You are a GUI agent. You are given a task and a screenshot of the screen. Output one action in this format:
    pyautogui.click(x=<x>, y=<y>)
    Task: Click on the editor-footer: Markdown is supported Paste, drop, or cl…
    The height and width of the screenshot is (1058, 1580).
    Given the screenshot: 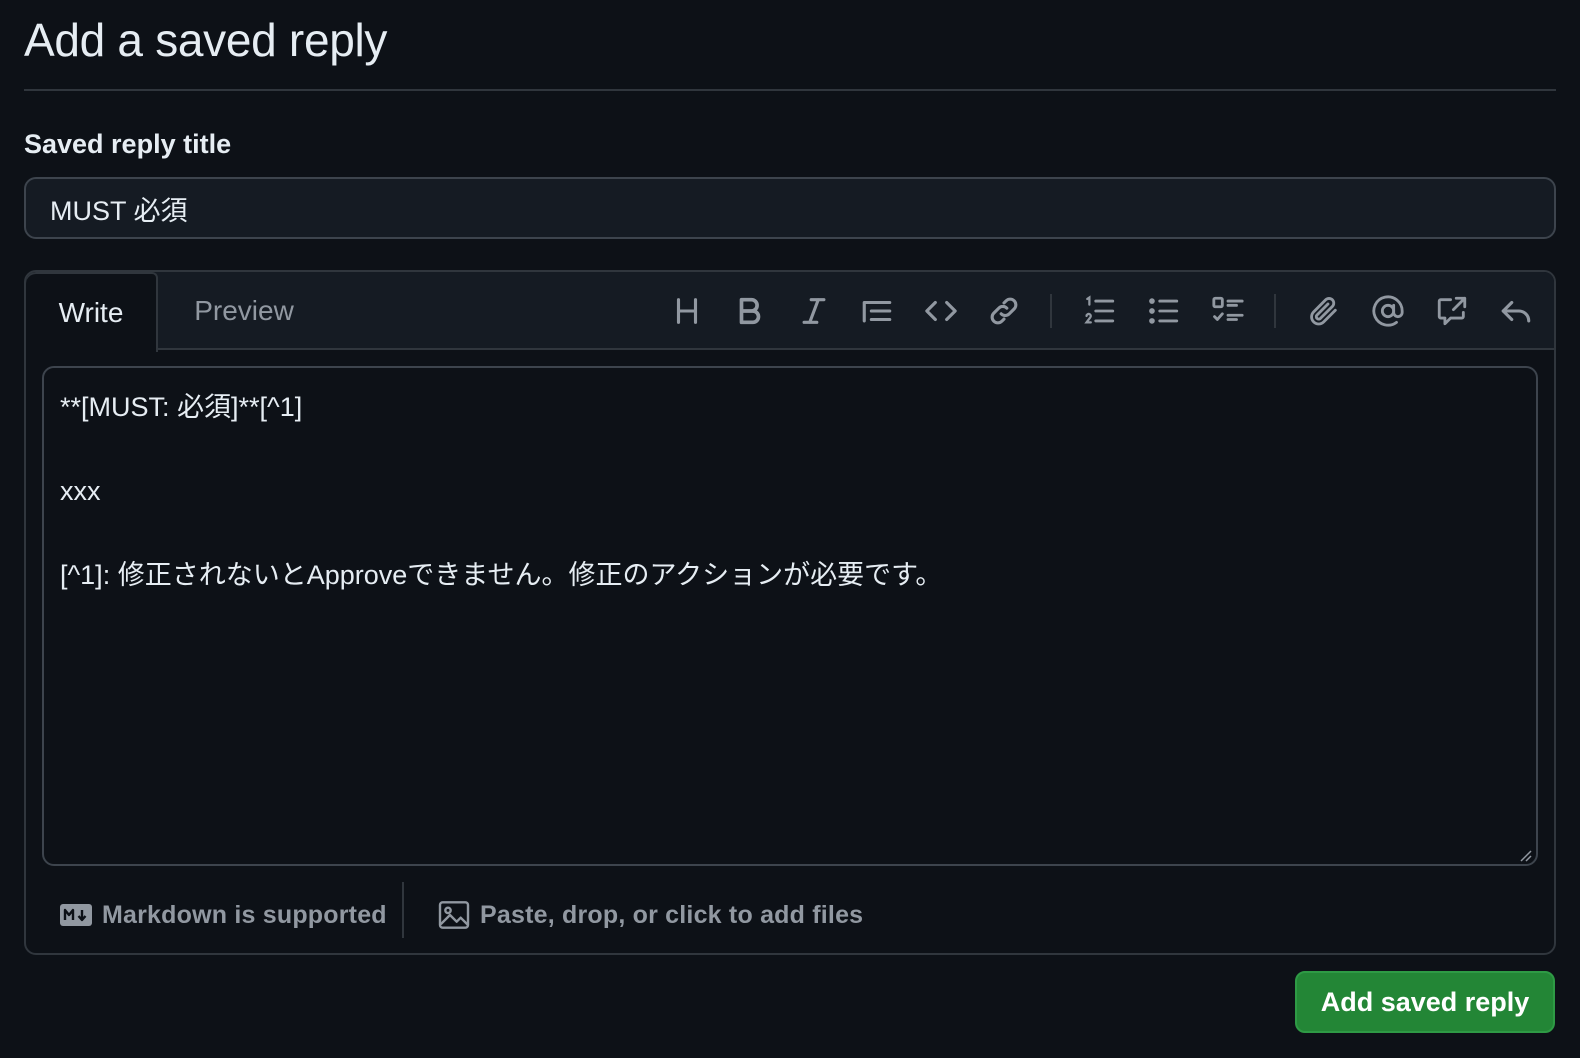 What is the action you would take?
    pyautogui.click(x=790, y=915)
    